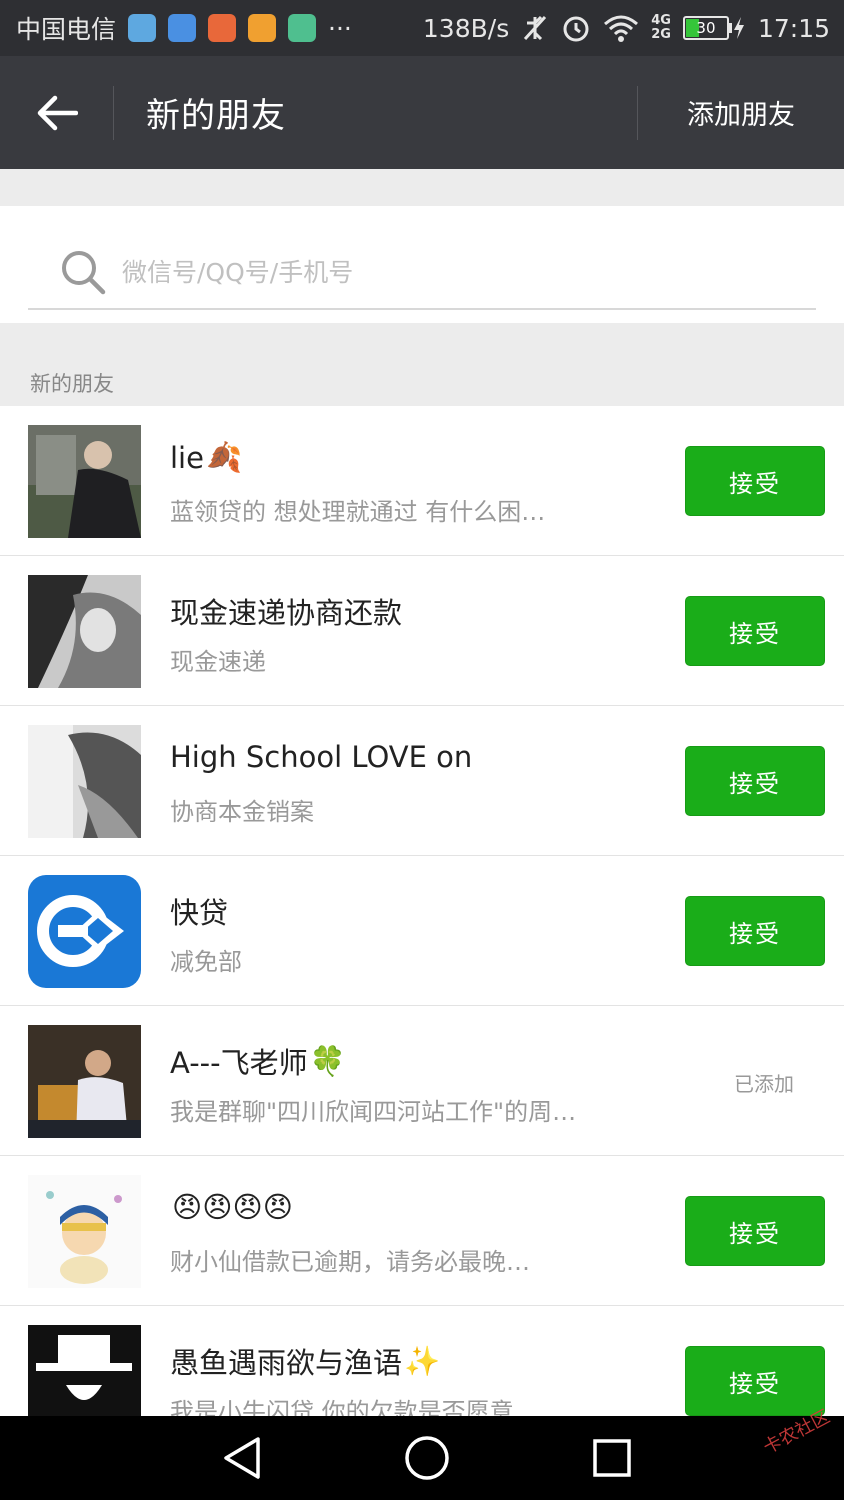 The height and width of the screenshot is (1500, 844). What do you see at coordinates (302, 28) in the screenshot?
I see `wallet-app-icon` at bounding box center [302, 28].